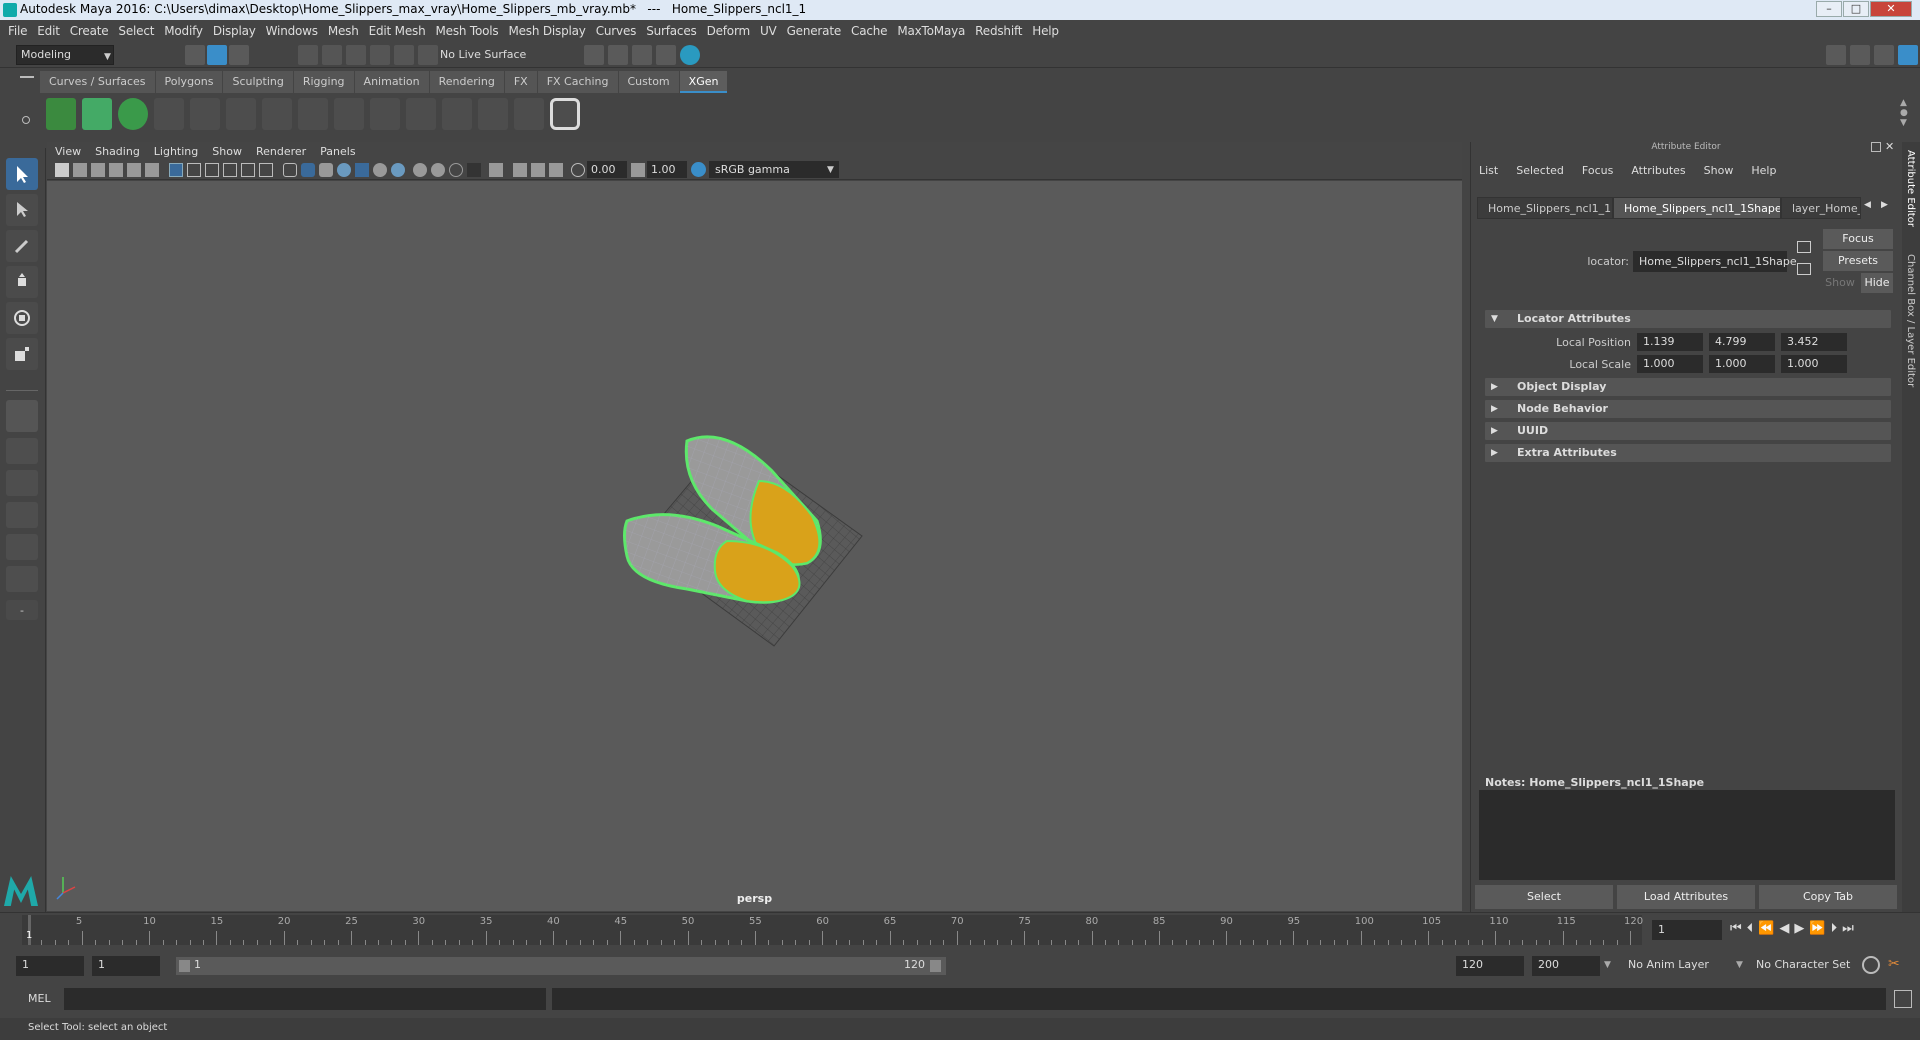 Image resolution: width=1920 pixels, height=1040 pixels. What do you see at coordinates (152, 170) in the screenshot?
I see `grease-pencil-icon` at bounding box center [152, 170].